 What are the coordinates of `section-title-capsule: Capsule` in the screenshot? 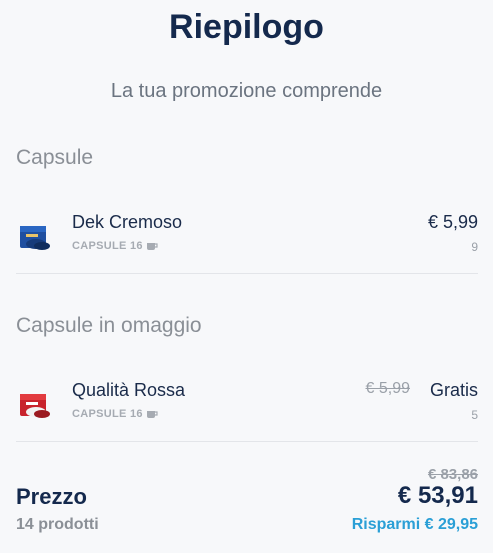 It's located at (55, 157).